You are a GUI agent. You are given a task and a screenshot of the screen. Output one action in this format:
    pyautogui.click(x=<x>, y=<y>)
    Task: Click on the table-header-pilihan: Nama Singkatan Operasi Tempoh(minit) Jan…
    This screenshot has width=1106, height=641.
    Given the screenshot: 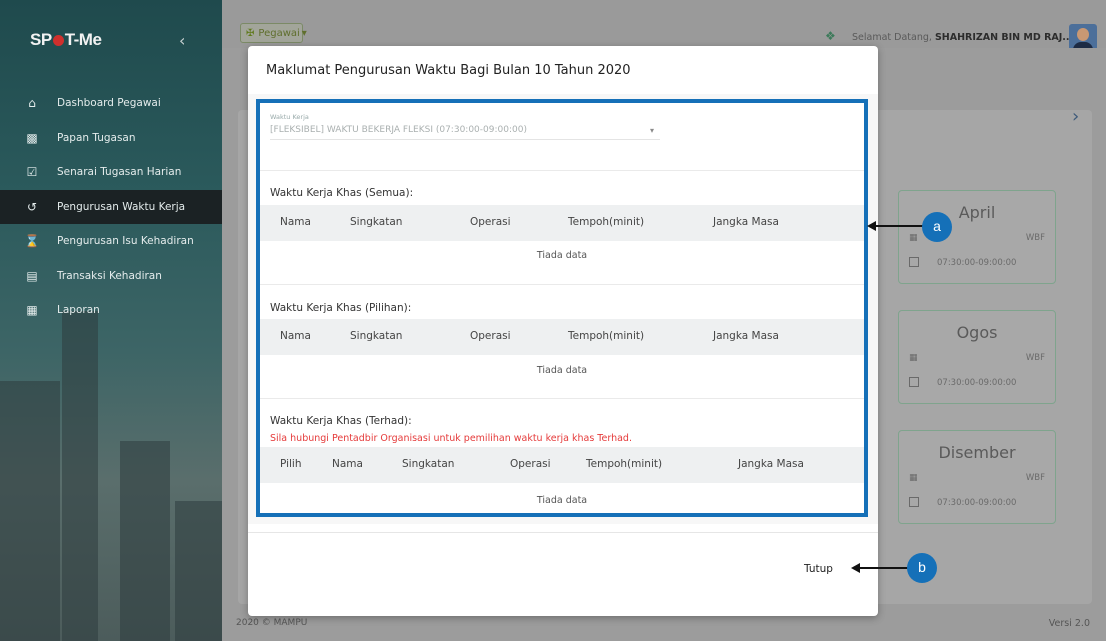 What is the action you would take?
    pyautogui.click(x=562, y=337)
    